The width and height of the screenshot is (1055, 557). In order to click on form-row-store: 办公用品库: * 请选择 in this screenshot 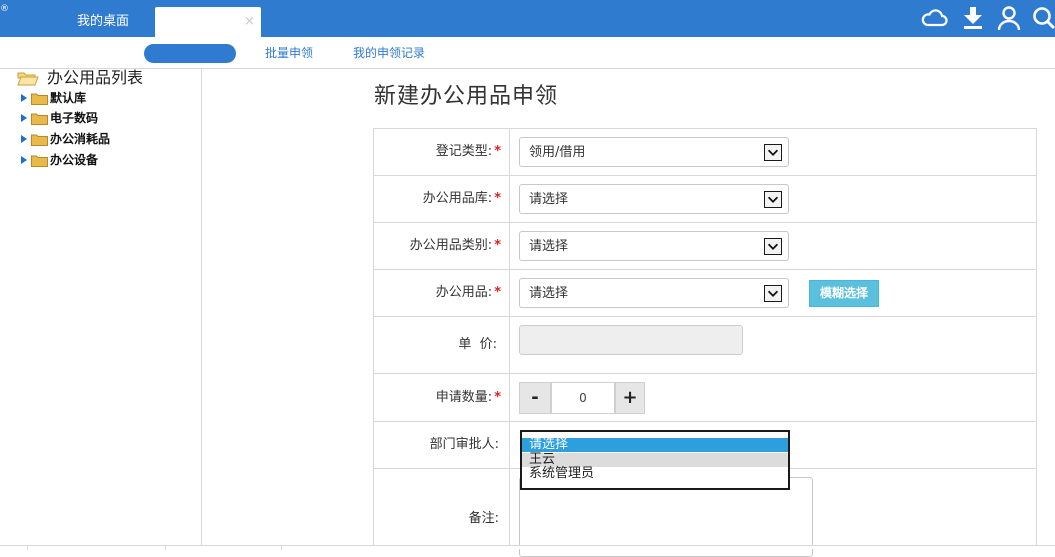, I will do `click(705, 199)`.